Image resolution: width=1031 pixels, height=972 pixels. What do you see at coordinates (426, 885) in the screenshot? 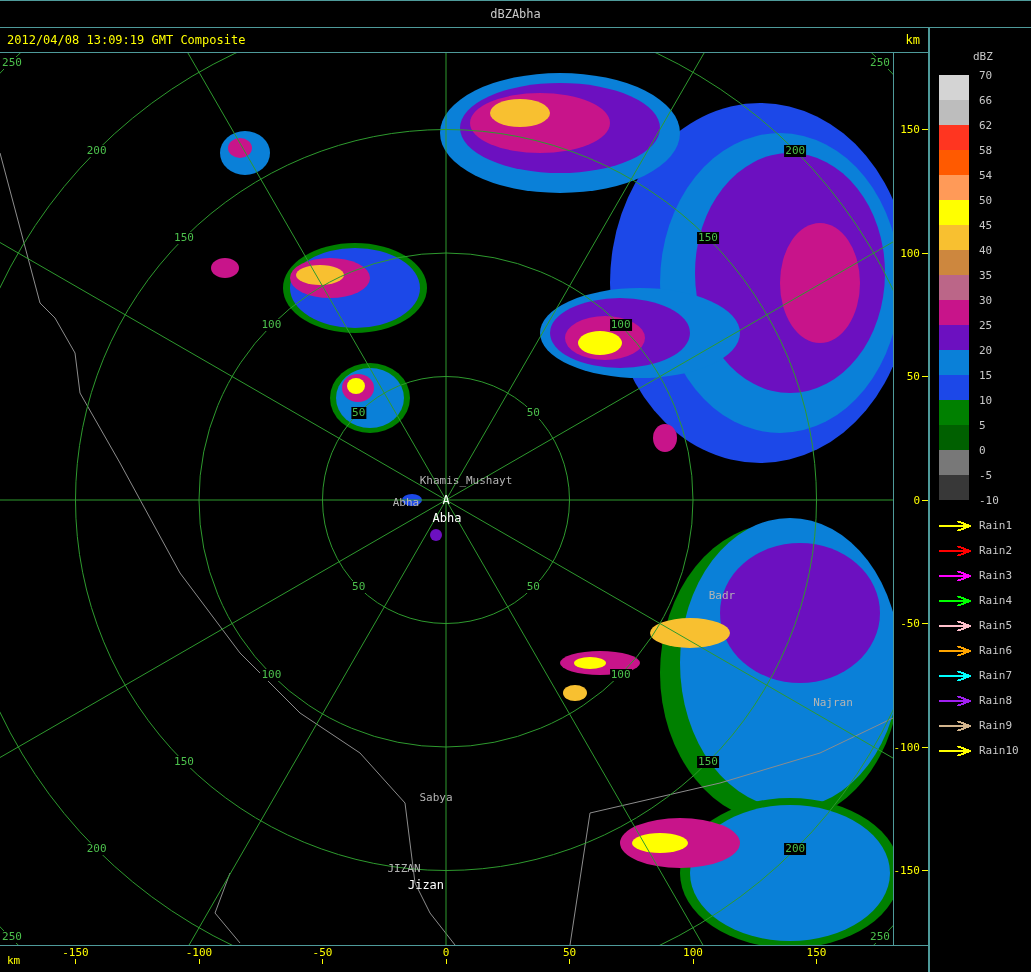
I see `place-label: Jizan` at bounding box center [426, 885].